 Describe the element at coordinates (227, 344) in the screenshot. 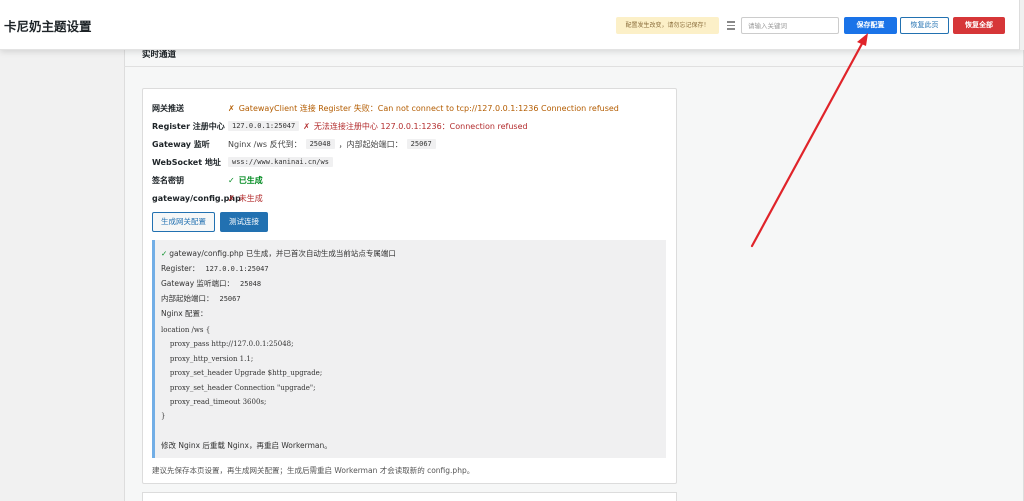

I see `nginx-code-line: proxy_pass http://127.0.0.1:25048;` at that location.